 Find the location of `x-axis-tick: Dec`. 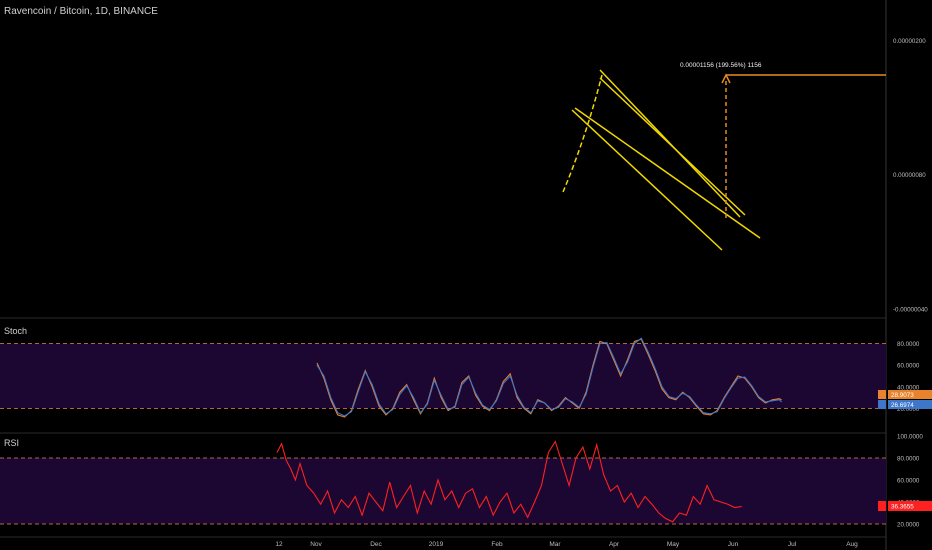

x-axis-tick: Dec is located at coordinates (376, 544).